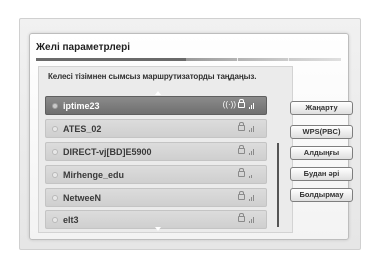 The height and width of the screenshot is (260, 378). I want to click on network-item-direct-vj-bd-e5900: DIRECT-vj[BD]E5900, so click(156, 151).